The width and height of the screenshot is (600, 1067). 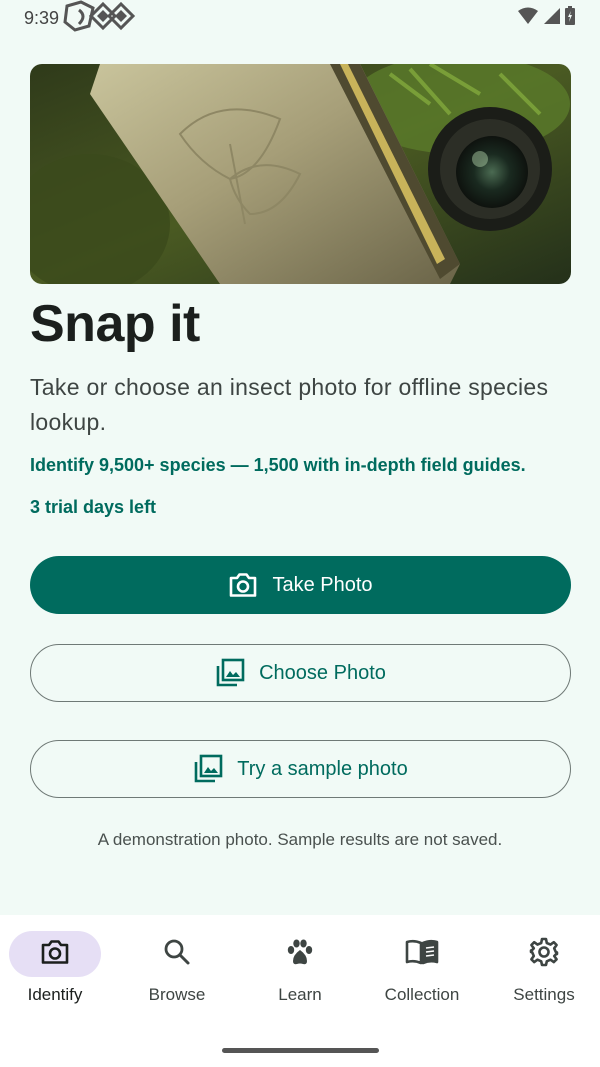 I want to click on nav-item-identify: Identify, so click(x=57, y=971).